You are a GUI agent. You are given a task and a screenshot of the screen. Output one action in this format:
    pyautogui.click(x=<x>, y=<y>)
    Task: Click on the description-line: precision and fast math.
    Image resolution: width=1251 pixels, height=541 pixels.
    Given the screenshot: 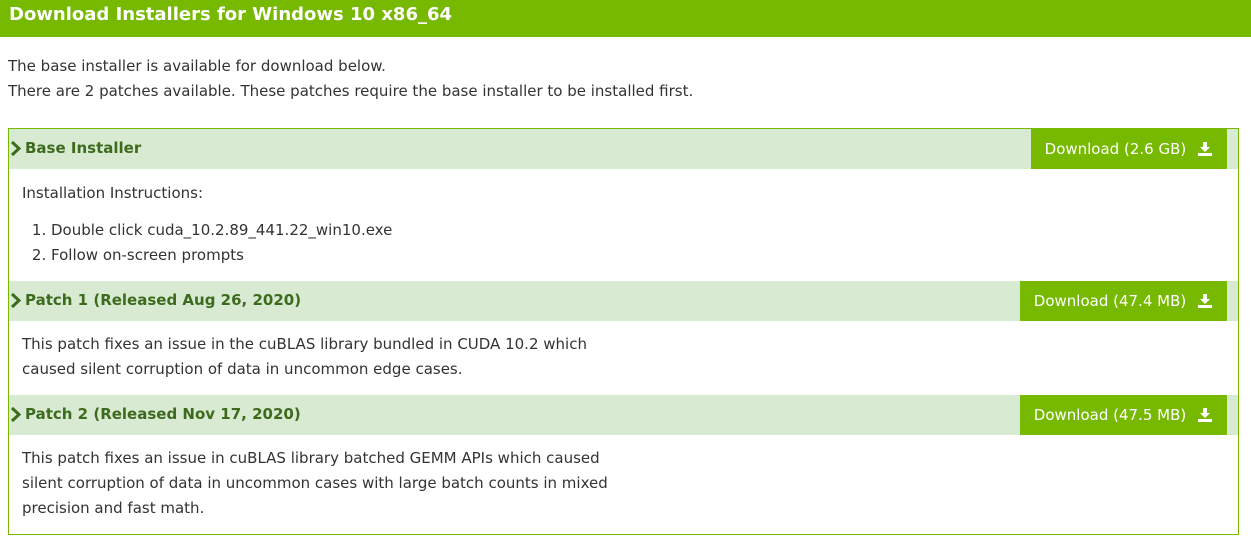 What is the action you would take?
    pyautogui.click(x=113, y=508)
    